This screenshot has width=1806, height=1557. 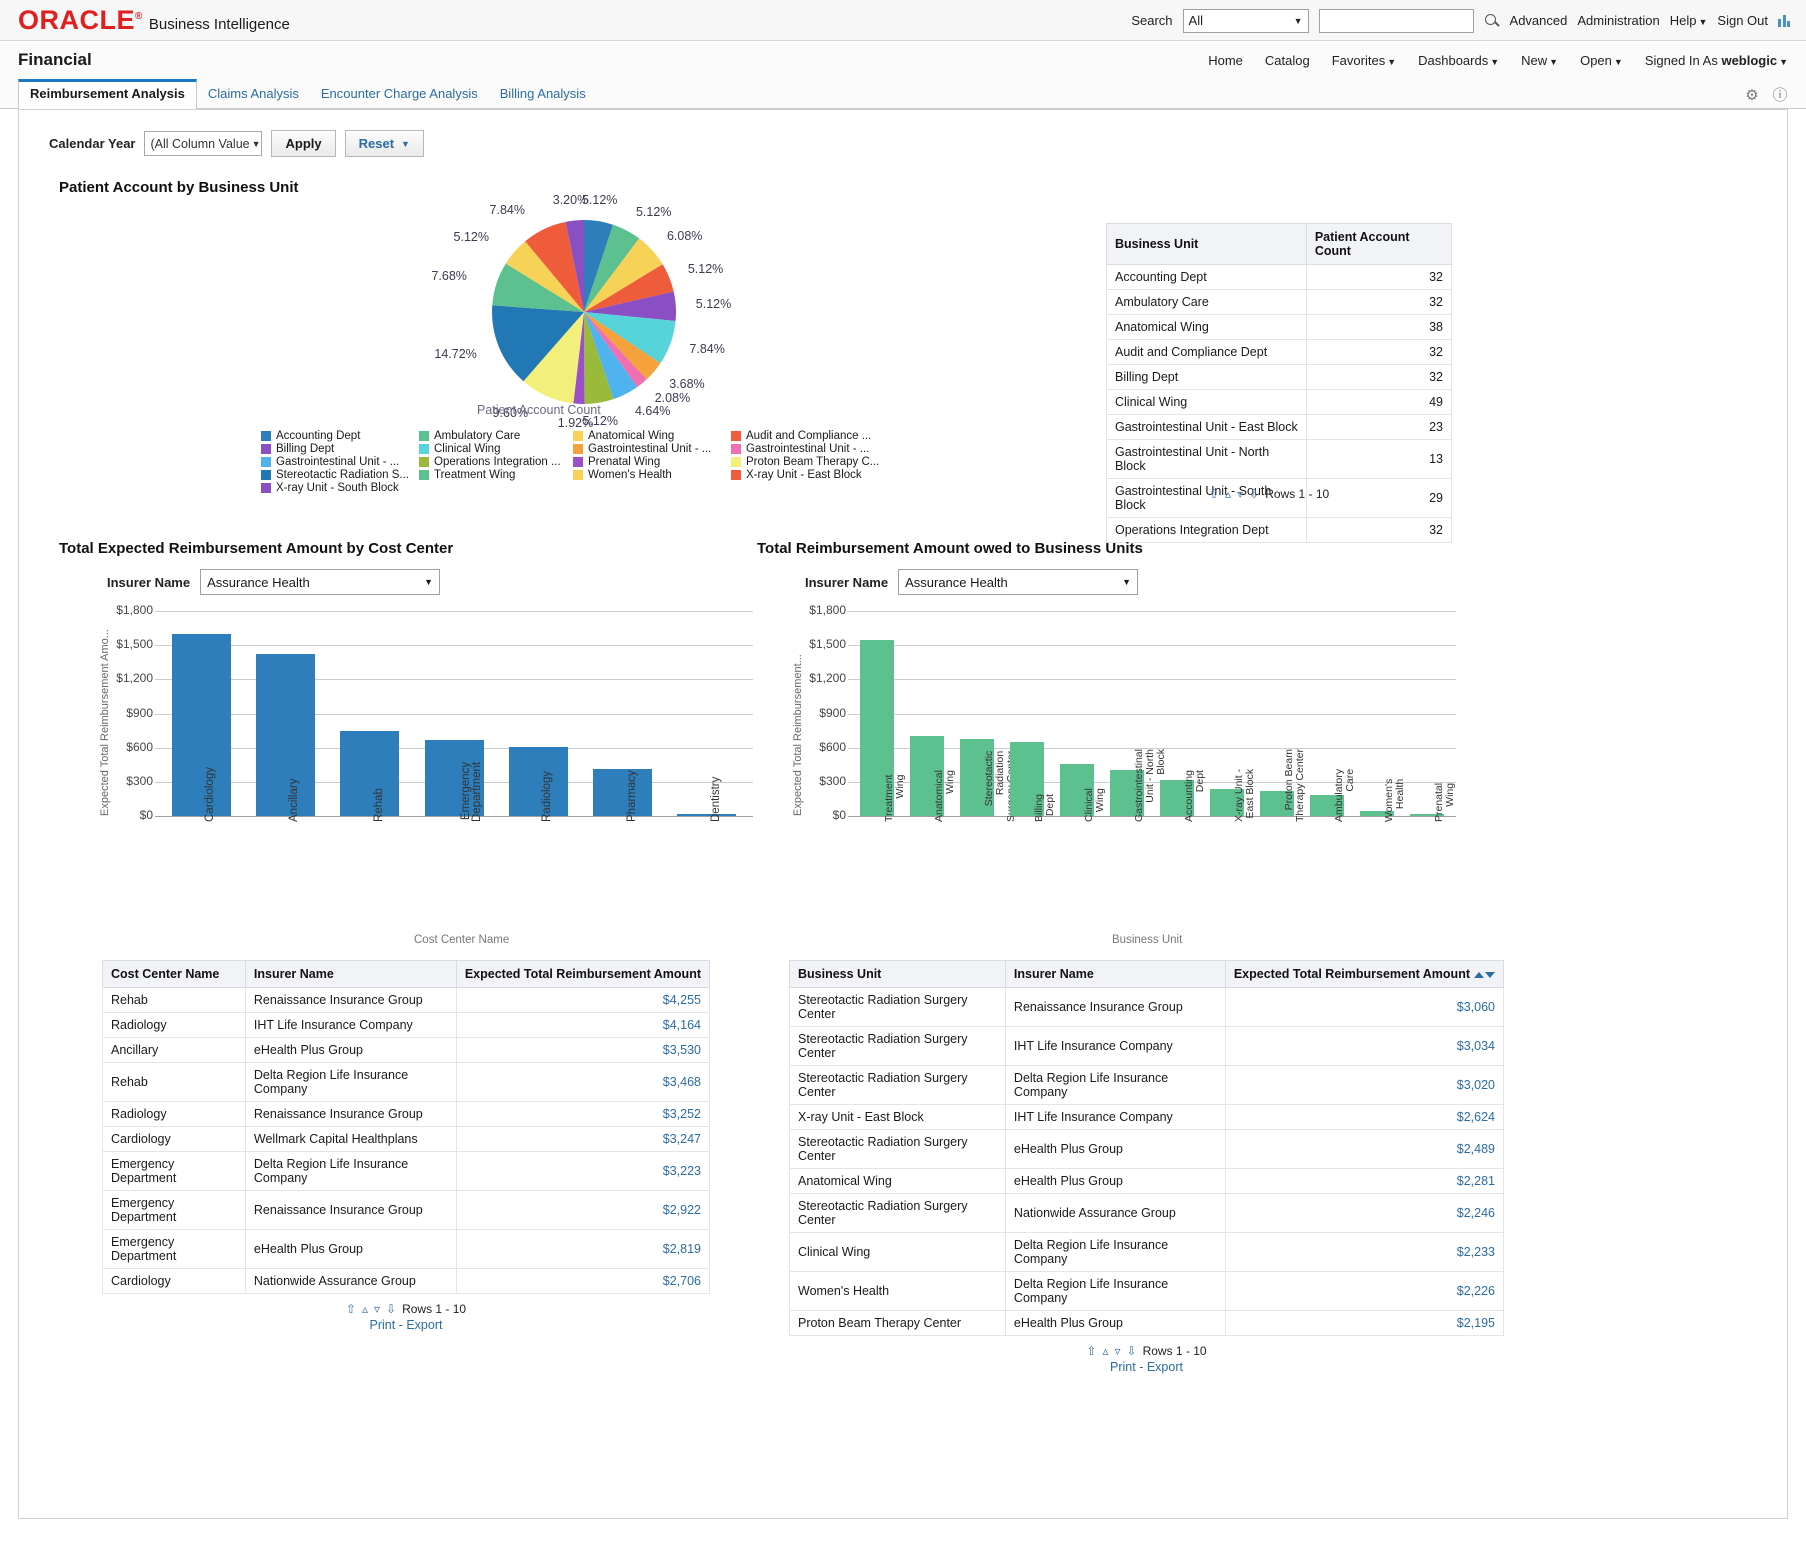 What do you see at coordinates (1364, 60) in the screenshot?
I see `nav-favorites: Favorites ▼` at bounding box center [1364, 60].